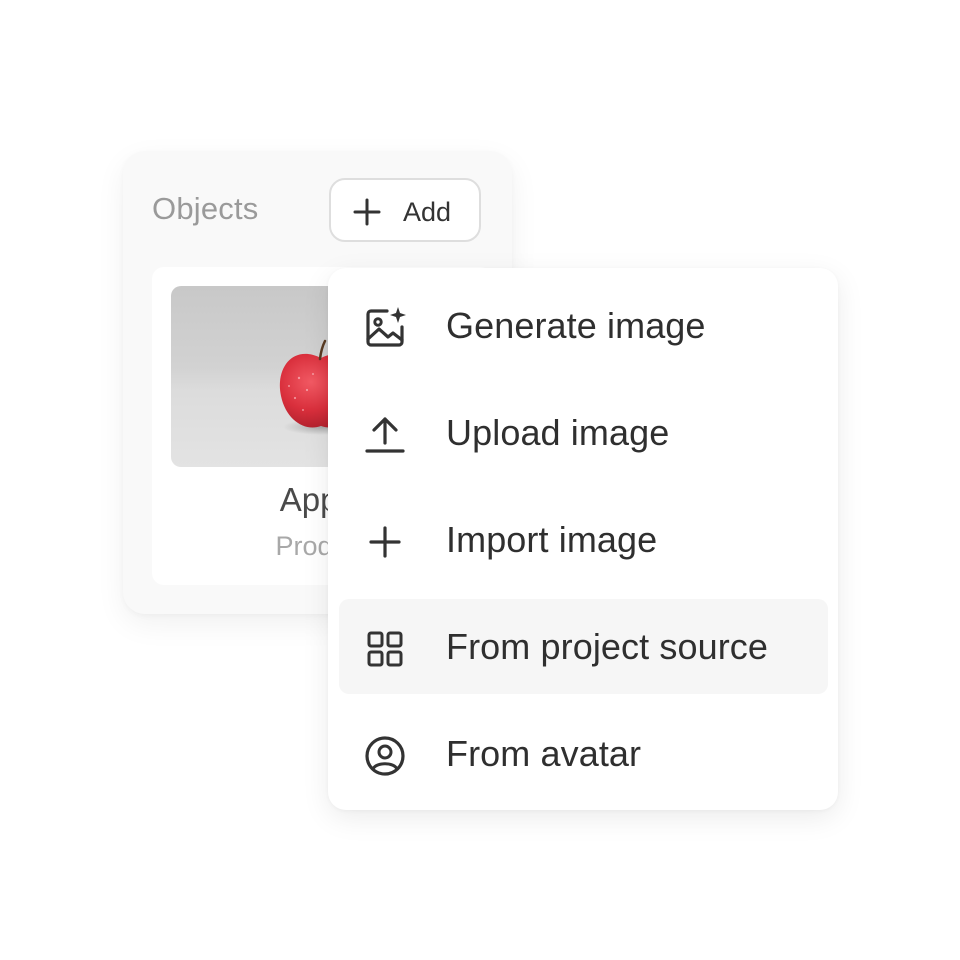  I want to click on menu-item-label: Import image, so click(552, 539).